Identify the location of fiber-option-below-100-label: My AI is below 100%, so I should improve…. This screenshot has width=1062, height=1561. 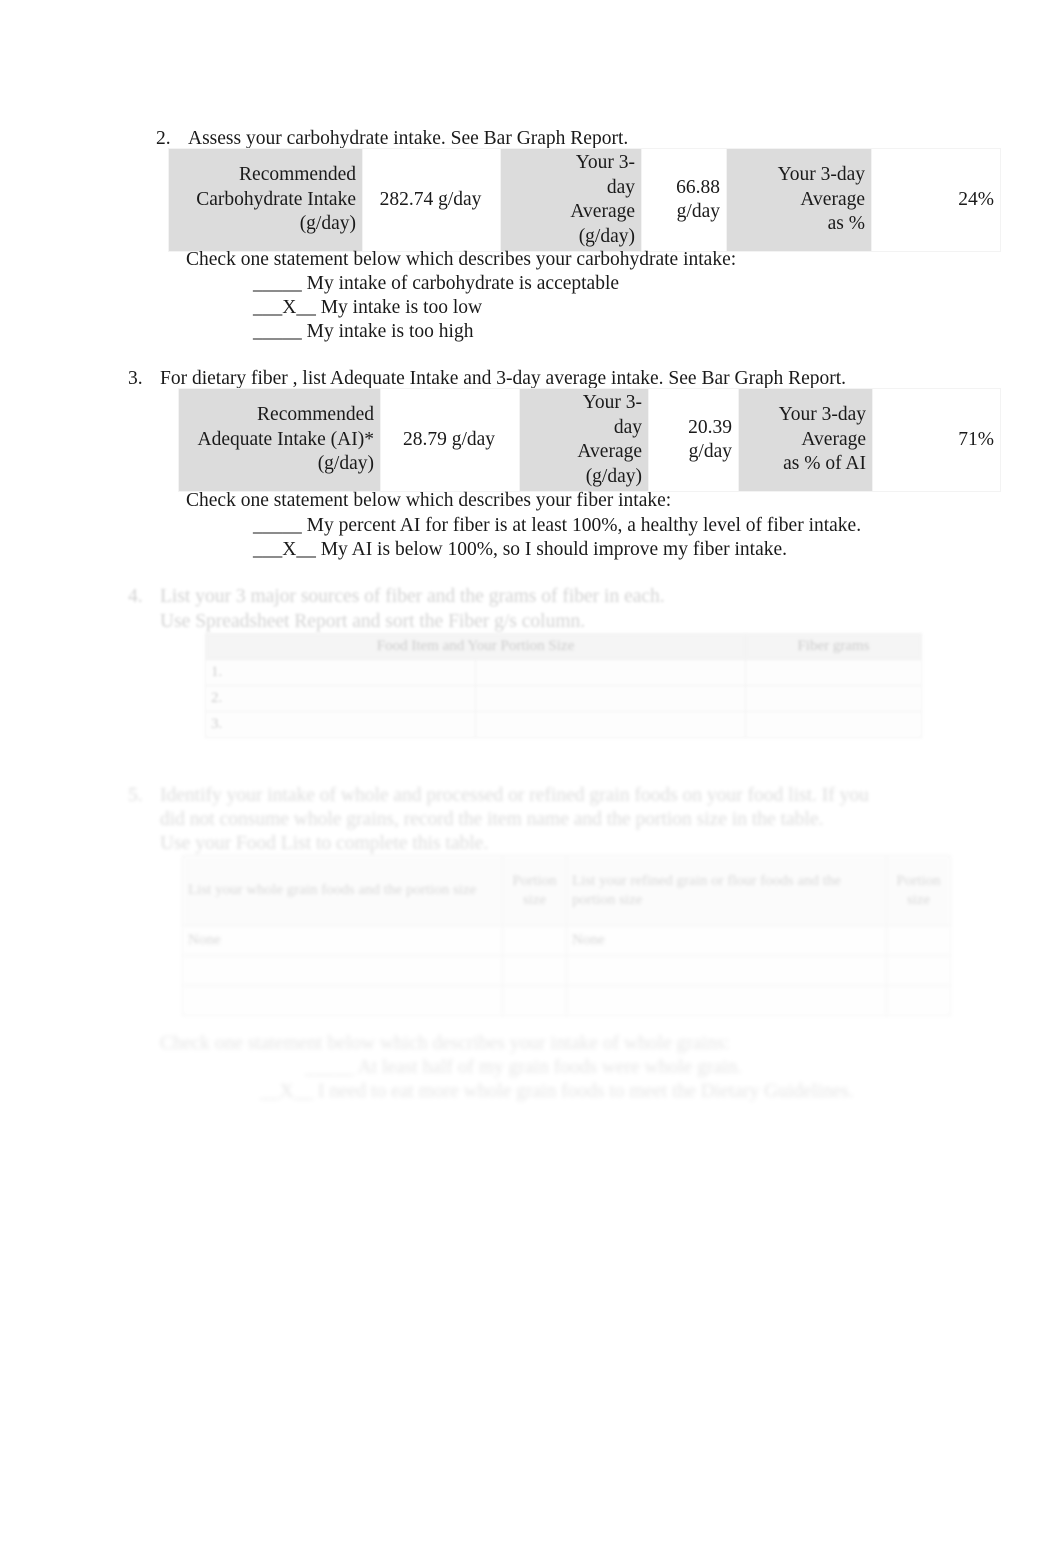
(554, 549).